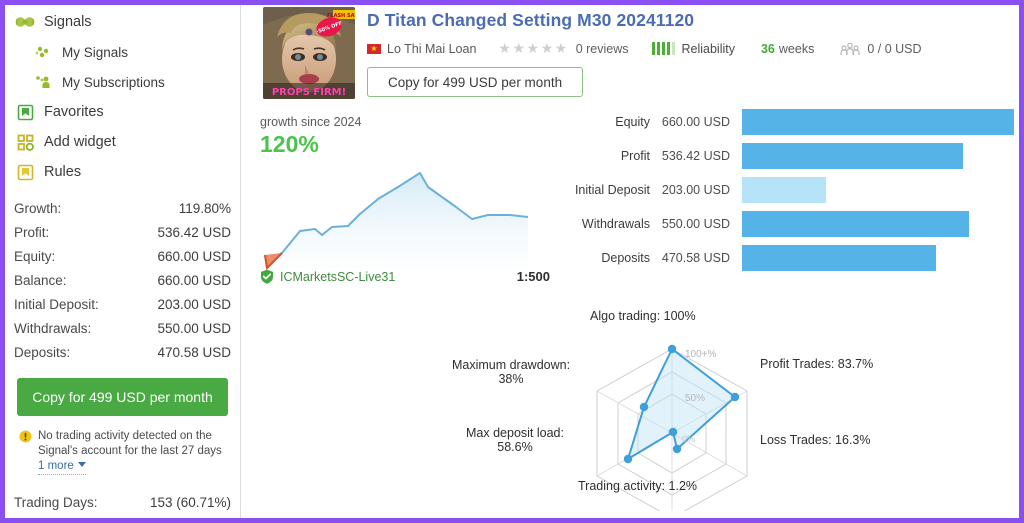  I want to click on radar-ring-label-mid: 50%, so click(695, 398).